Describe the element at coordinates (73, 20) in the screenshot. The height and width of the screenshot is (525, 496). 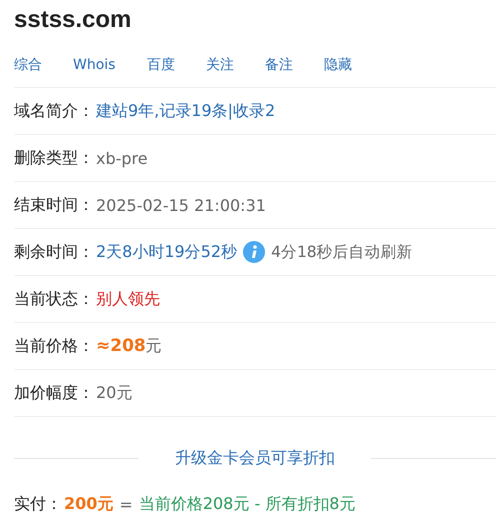
I see `domain-title: sstss.com` at that location.